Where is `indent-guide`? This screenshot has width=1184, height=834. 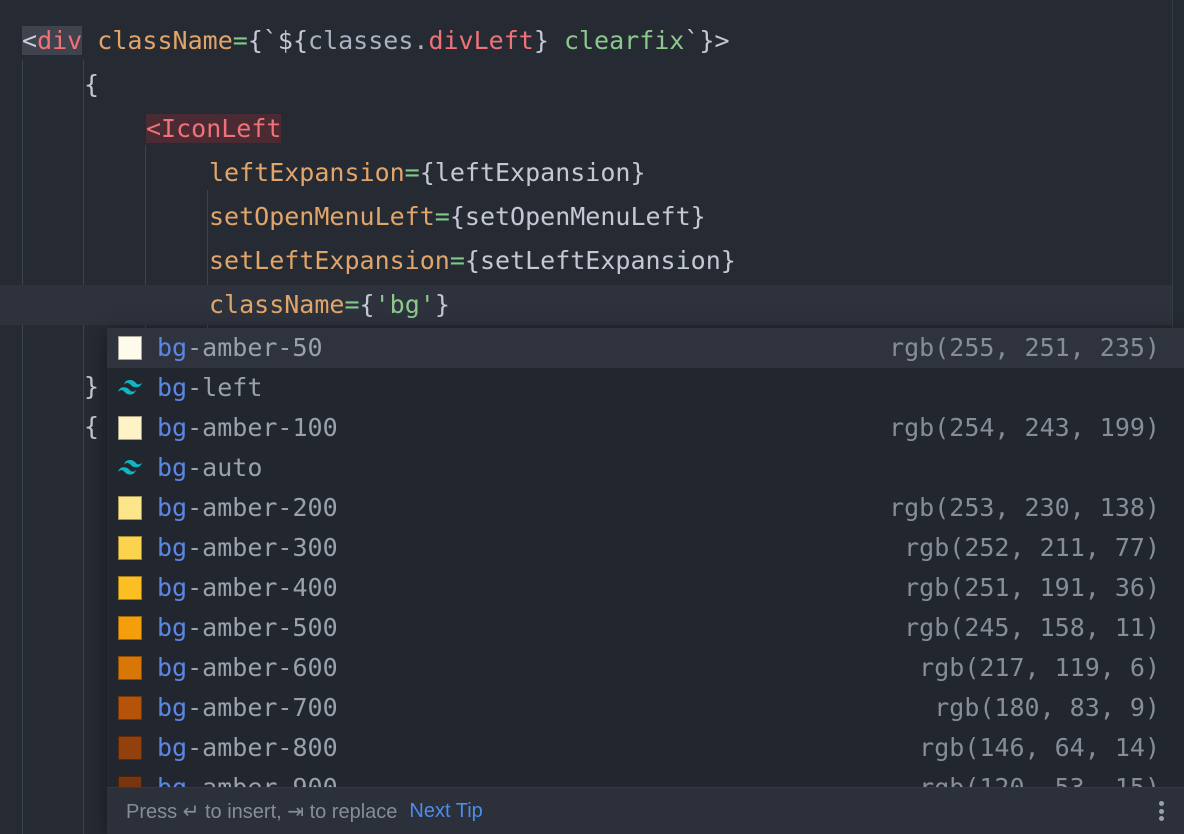
indent-guide is located at coordinates (83, 447).